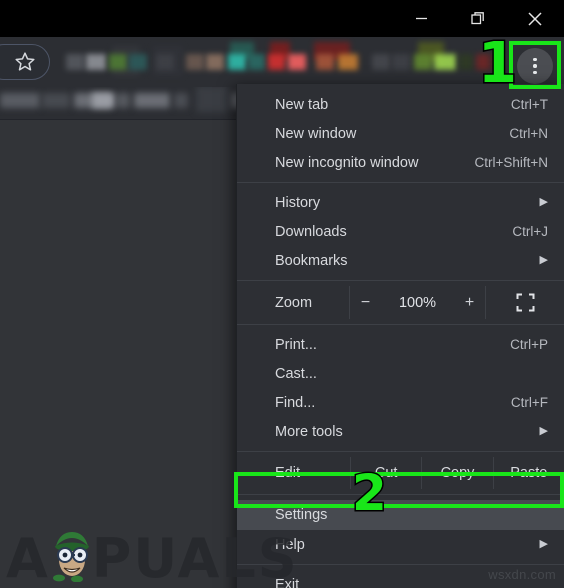  I want to click on zoom-level-value: 100%, so click(417, 302).